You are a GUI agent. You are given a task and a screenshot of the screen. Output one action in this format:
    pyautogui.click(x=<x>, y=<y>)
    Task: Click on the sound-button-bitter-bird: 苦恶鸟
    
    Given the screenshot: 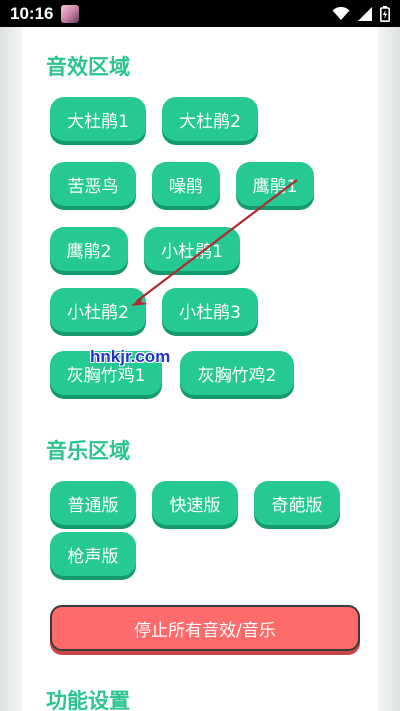 What is the action you would take?
    pyautogui.click(x=93, y=184)
    